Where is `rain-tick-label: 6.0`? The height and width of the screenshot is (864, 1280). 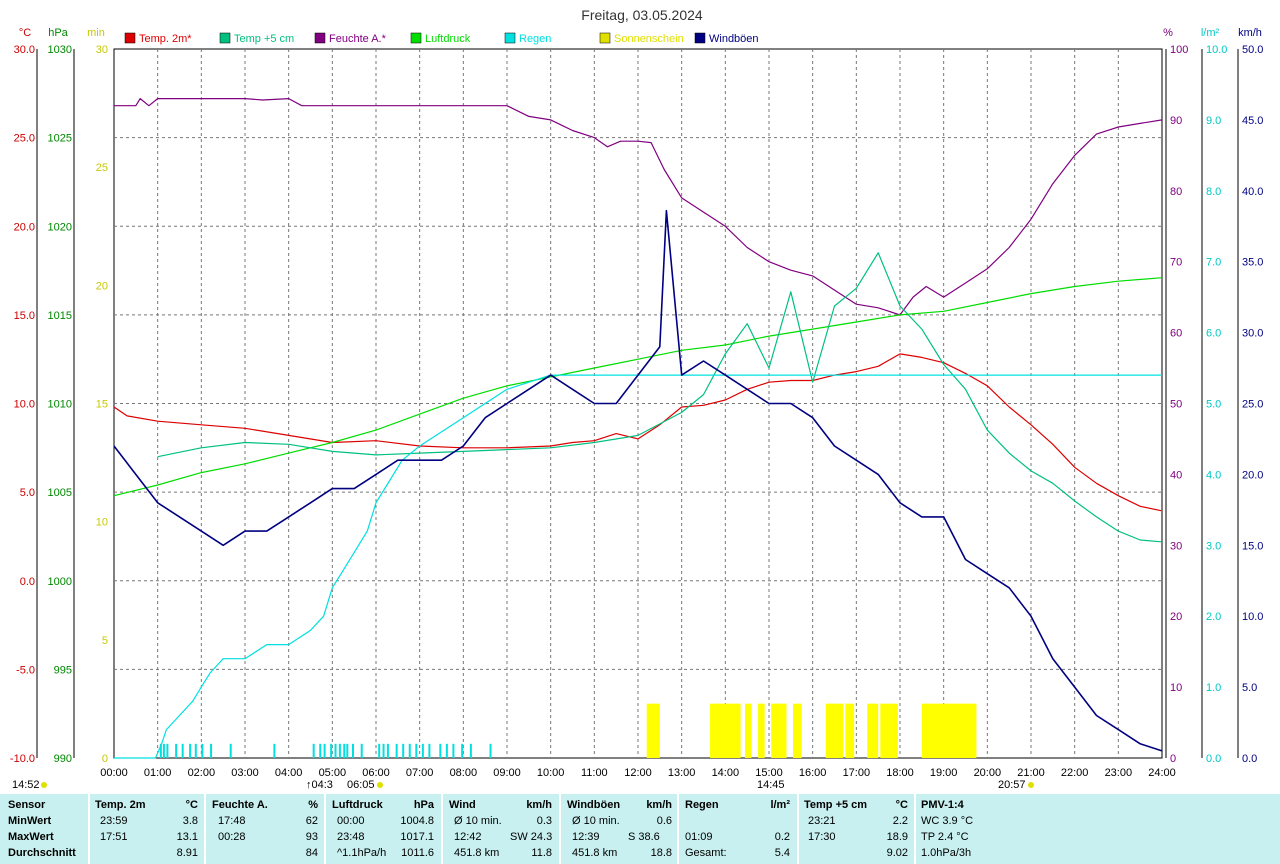
rain-tick-label: 6.0 is located at coordinates (1213, 334).